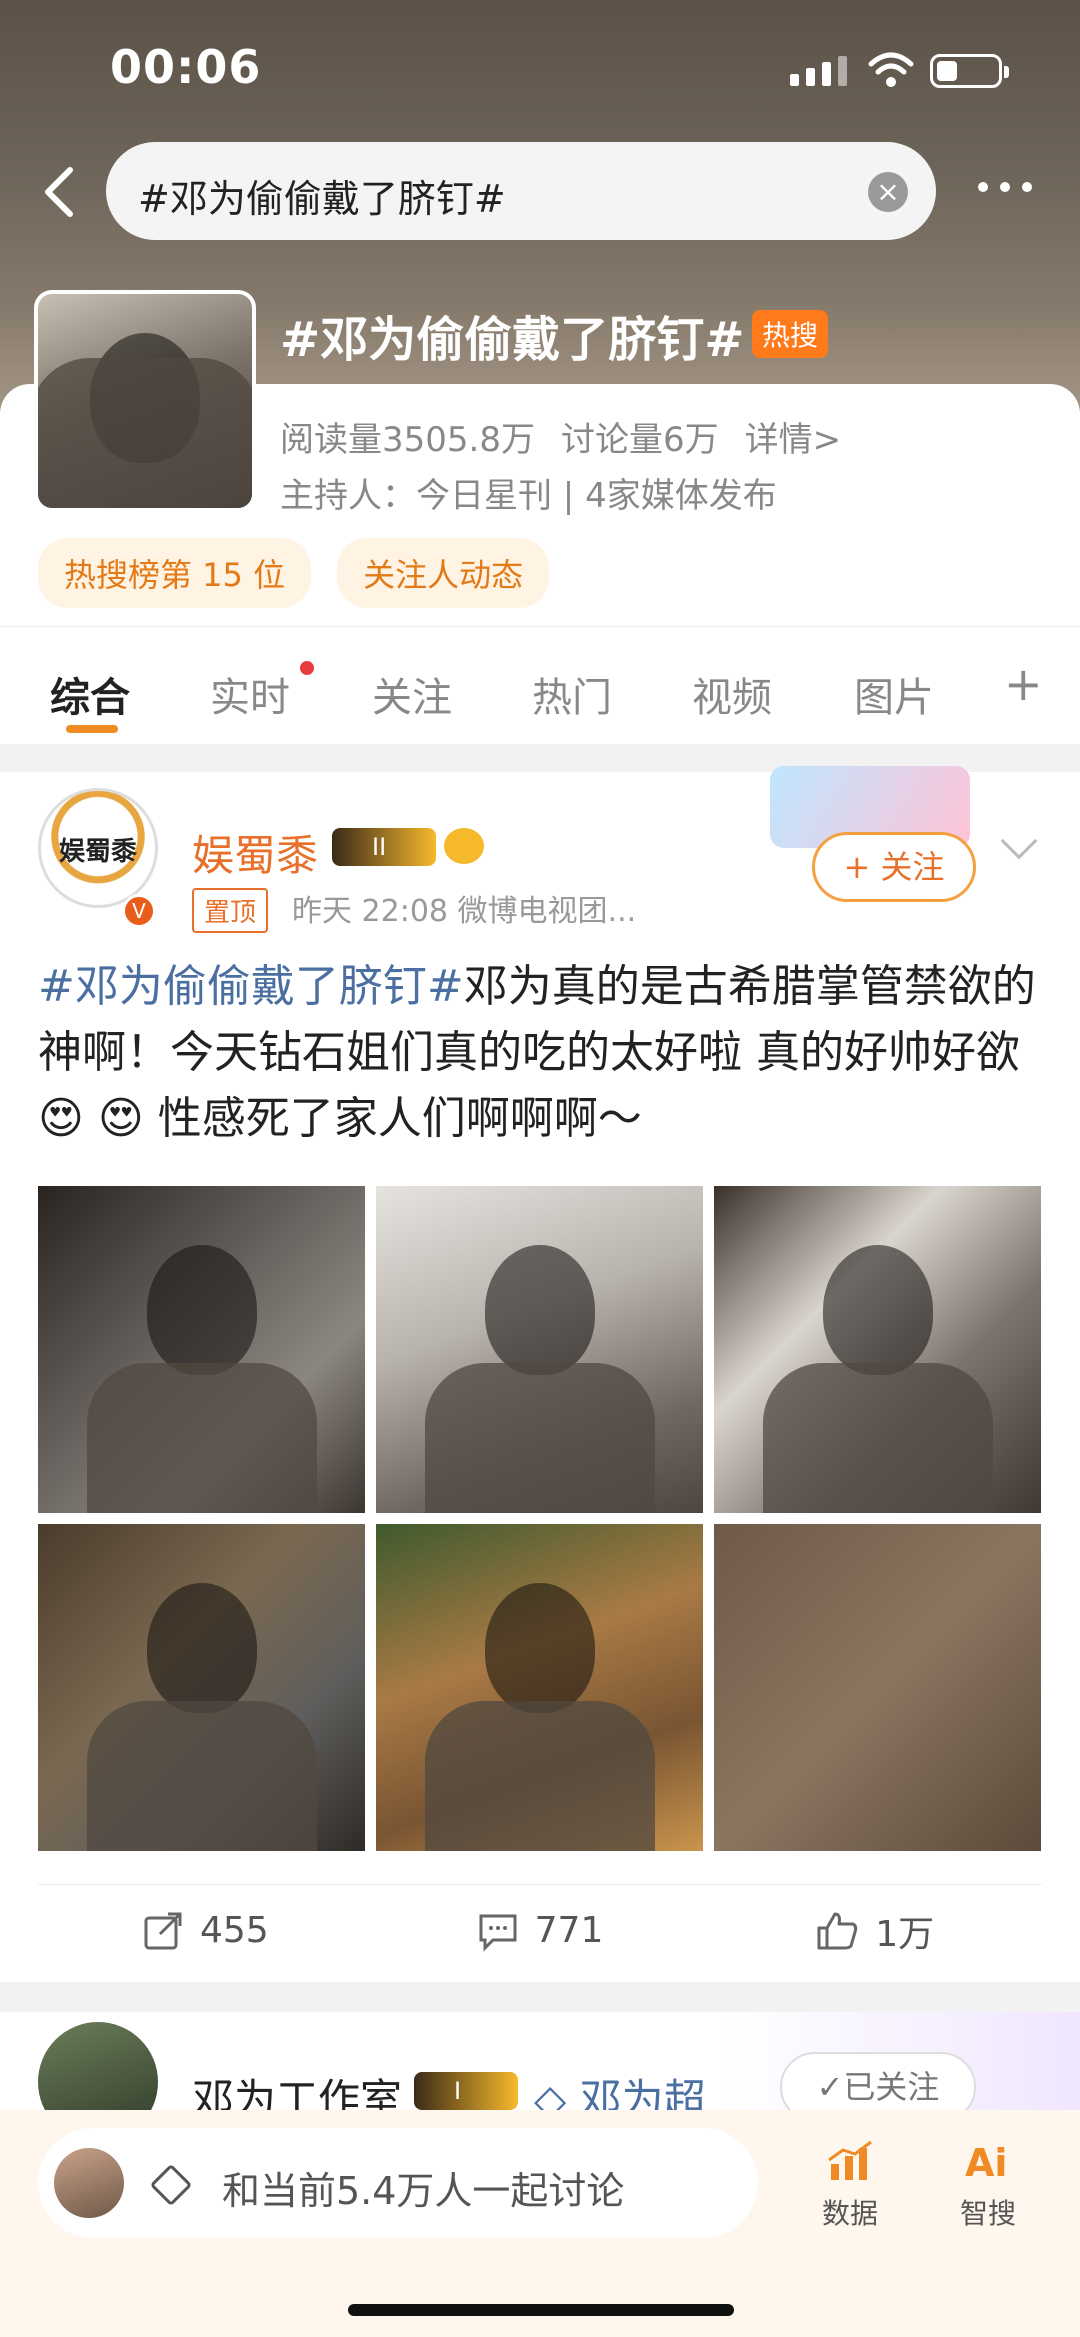  What do you see at coordinates (175, 573) in the screenshot?
I see `hot-rank-tag: 热搜榜第 15 位` at bounding box center [175, 573].